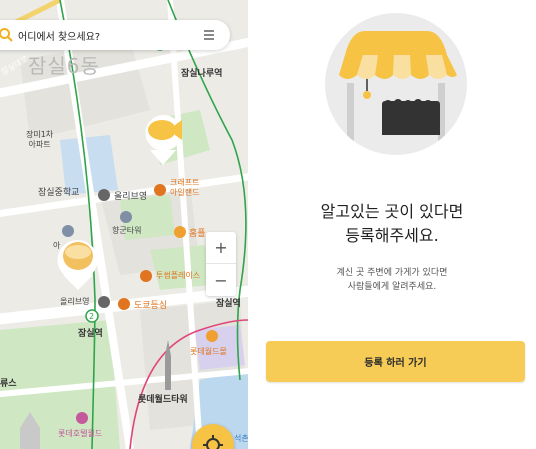 The width and height of the screenshot is (536, 449). Describe the element at coordinates (212, 336) in the screenshot. I see `mall-icon` at that location.